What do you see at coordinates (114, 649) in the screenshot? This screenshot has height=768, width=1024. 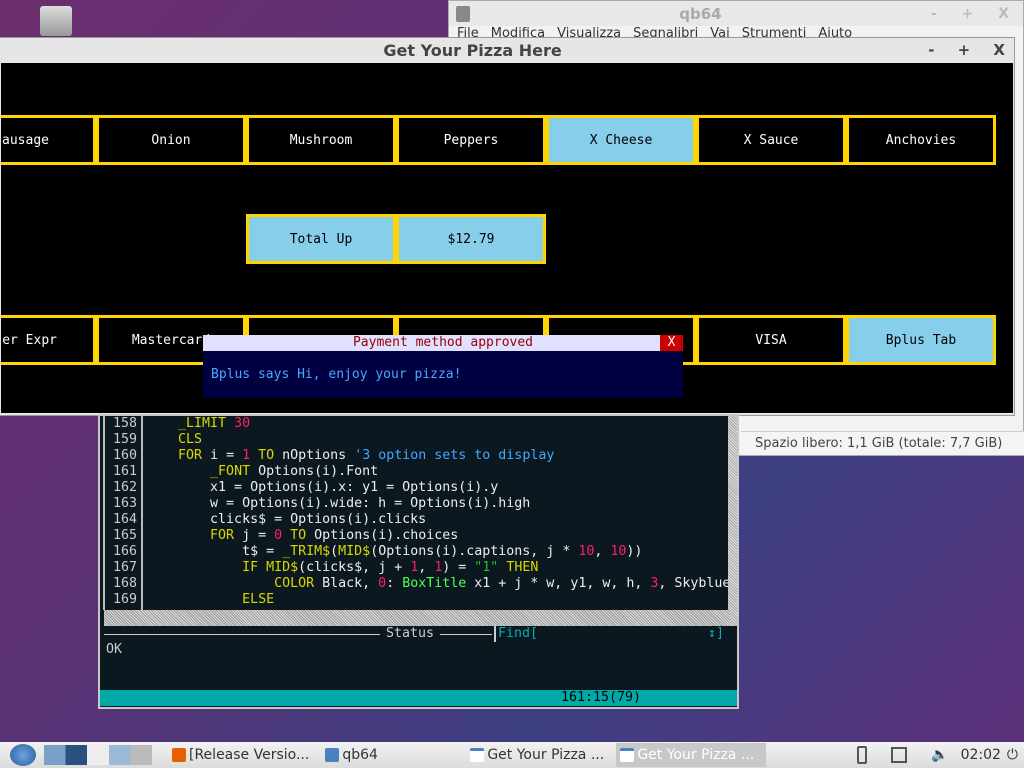 I see `status-output: OK` at bounding box center [114, 649].